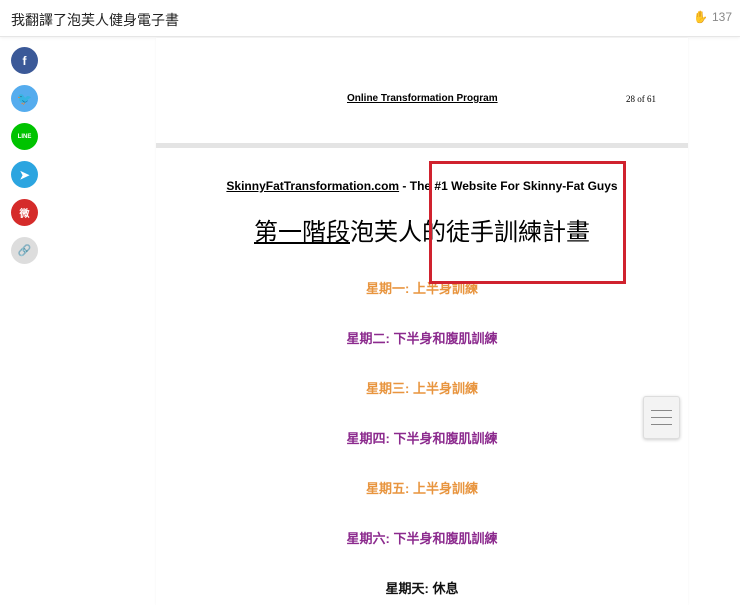 The image size is (740, 605). I want to click on clap-icon: ✋, so click(700, 17).